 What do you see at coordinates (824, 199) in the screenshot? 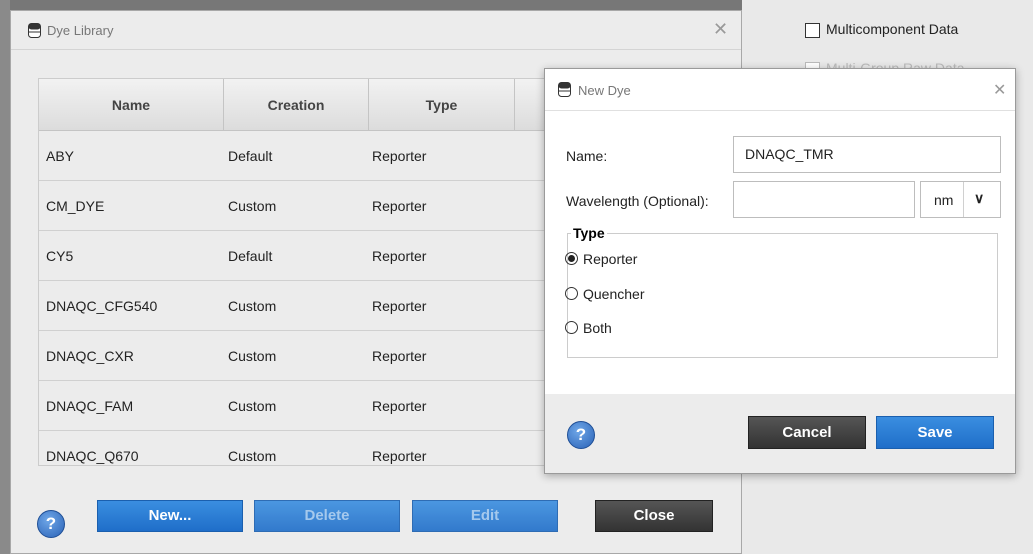
I see `wavelength-input` at bounding box center [824, 199].